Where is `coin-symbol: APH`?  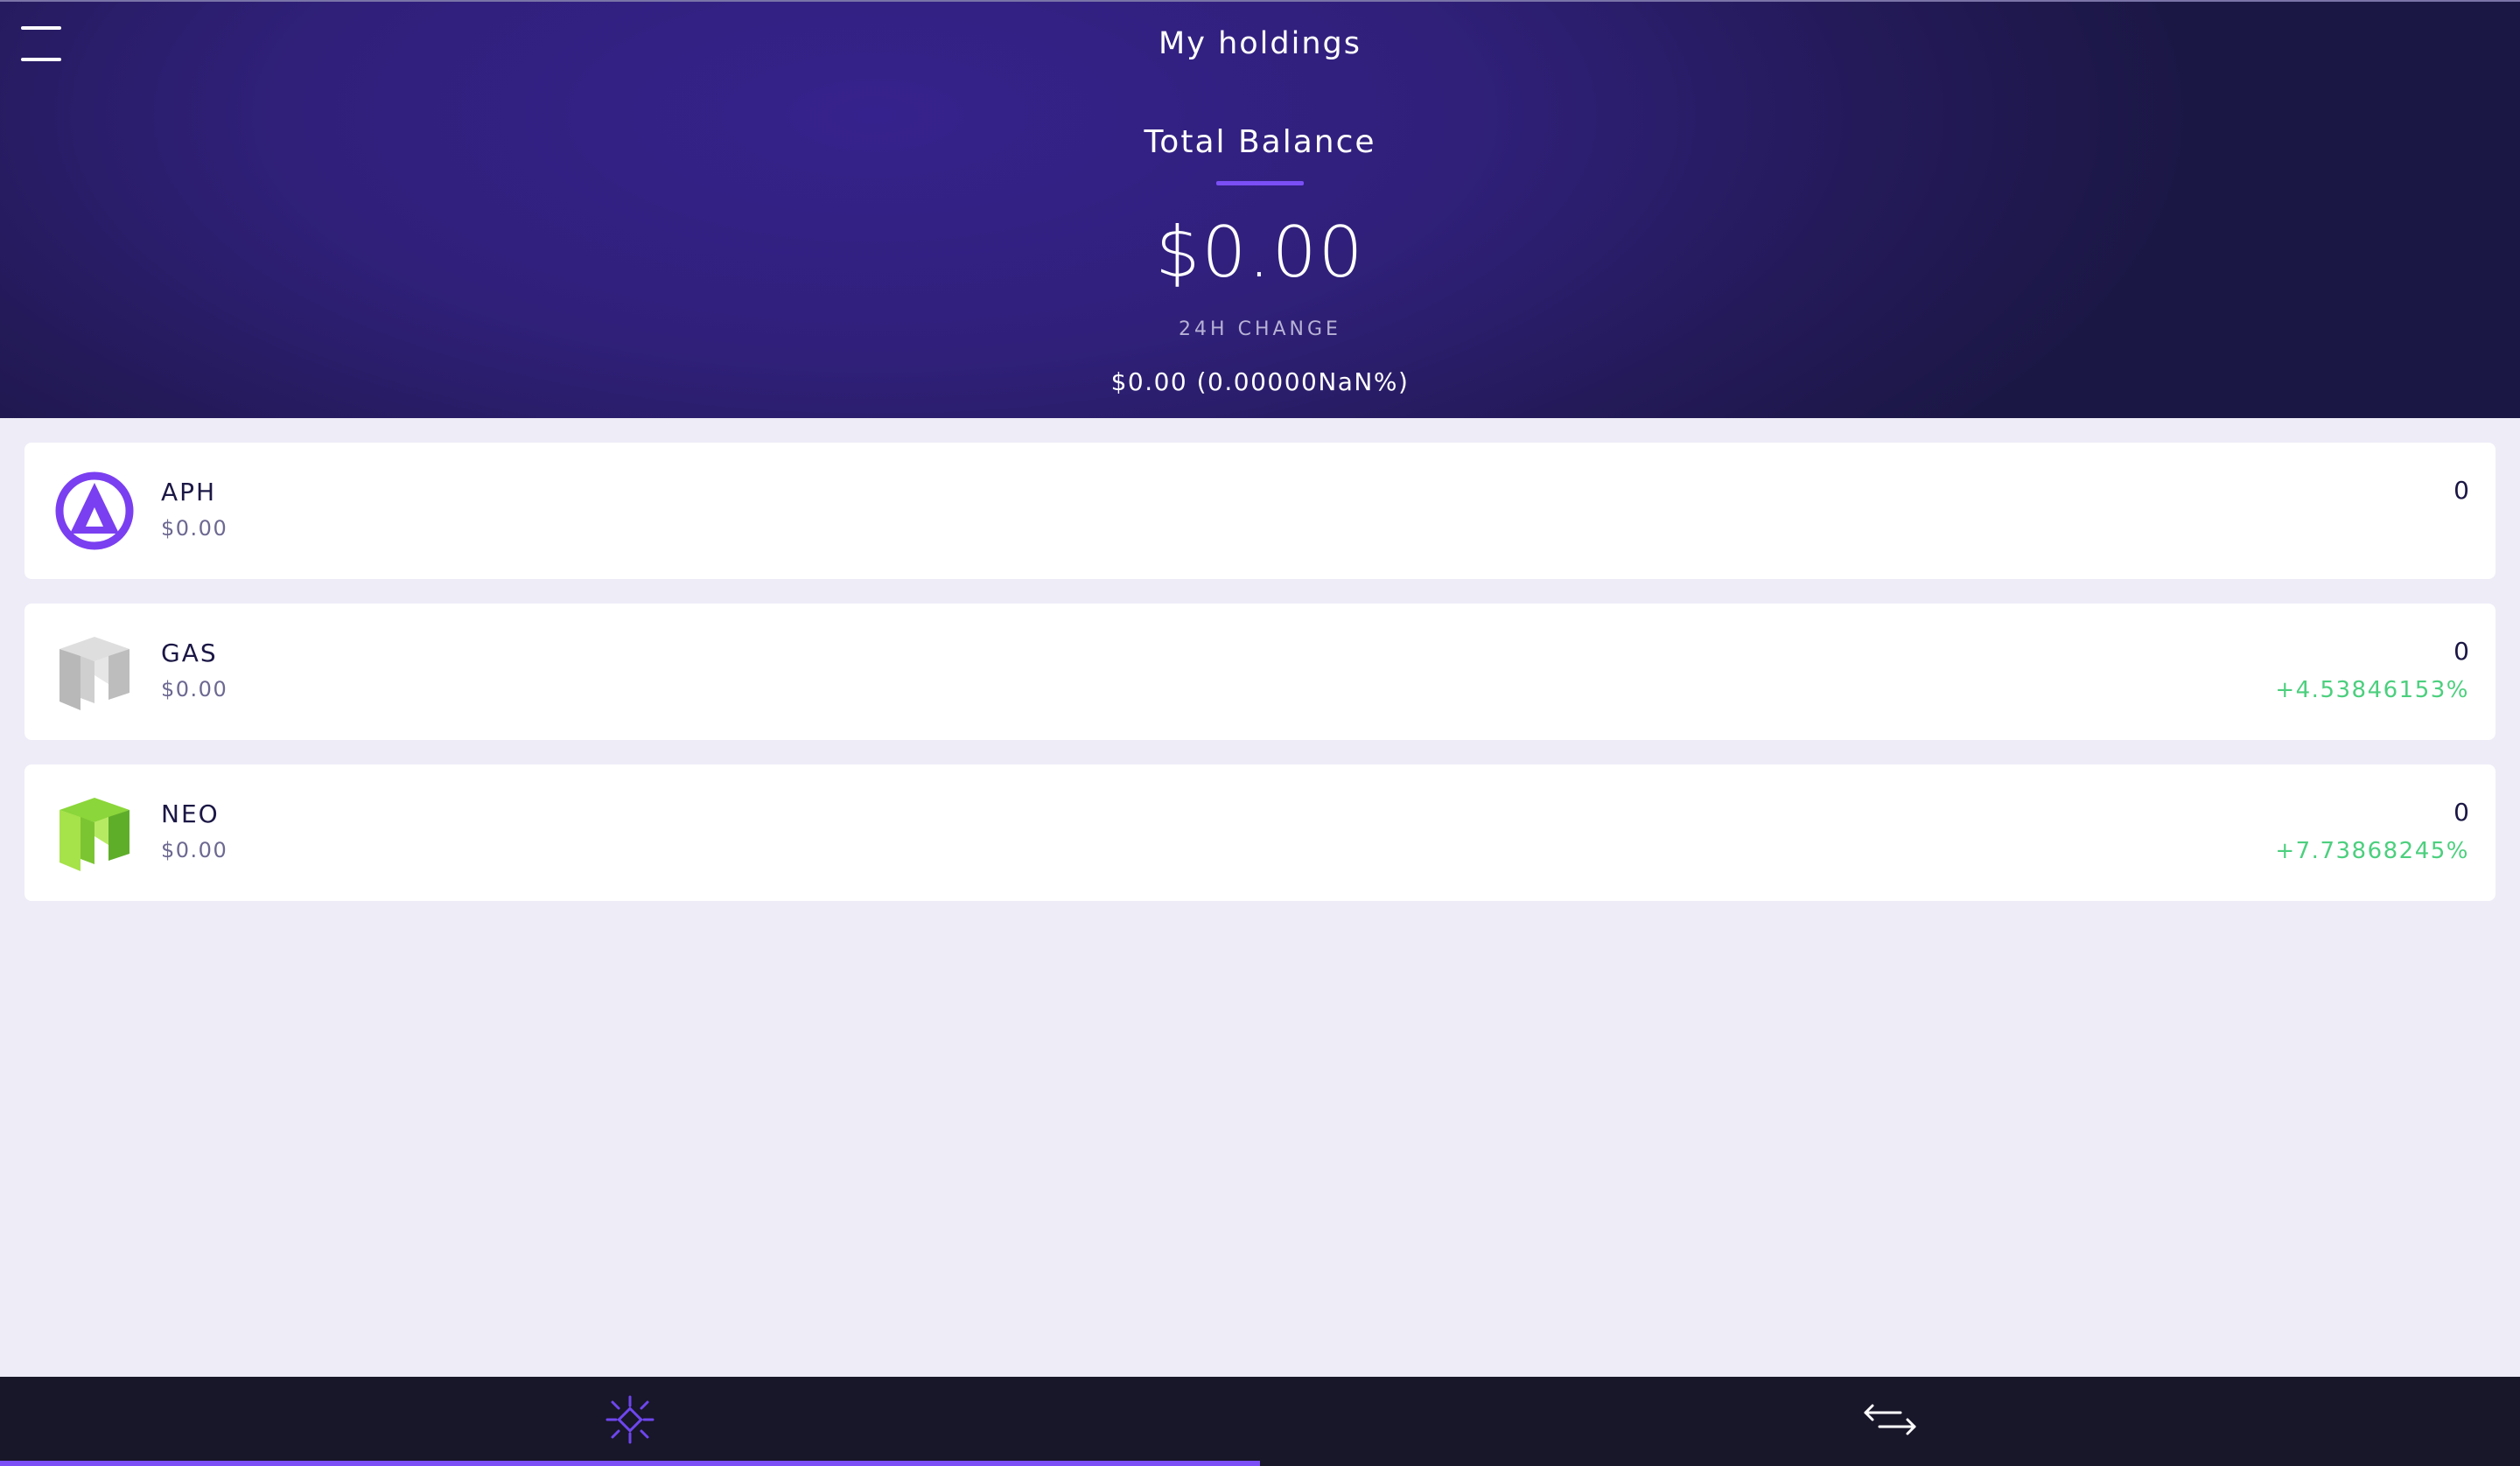 coin-symbol: APH is located at coordinates (189, 492).